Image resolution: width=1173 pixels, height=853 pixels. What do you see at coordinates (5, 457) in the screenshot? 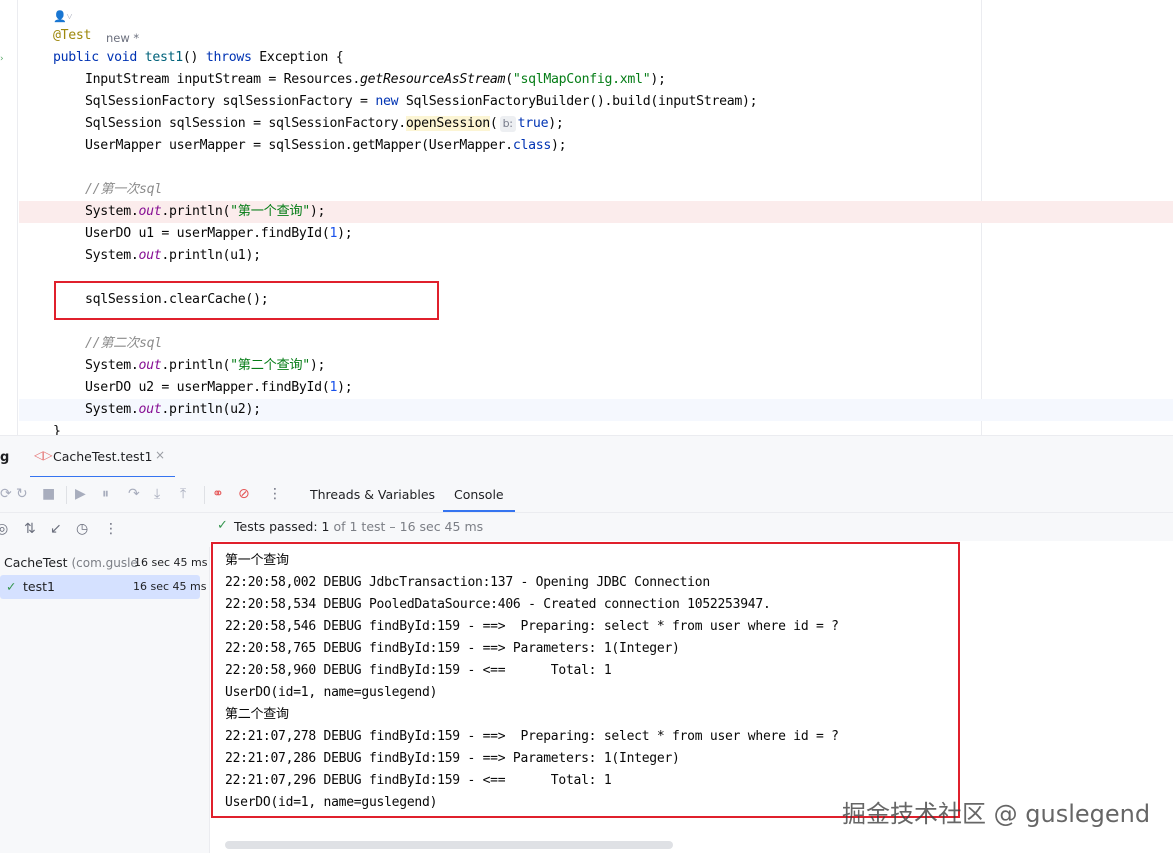
I see `tool-window-title: g` at bounding box center [5, 457].